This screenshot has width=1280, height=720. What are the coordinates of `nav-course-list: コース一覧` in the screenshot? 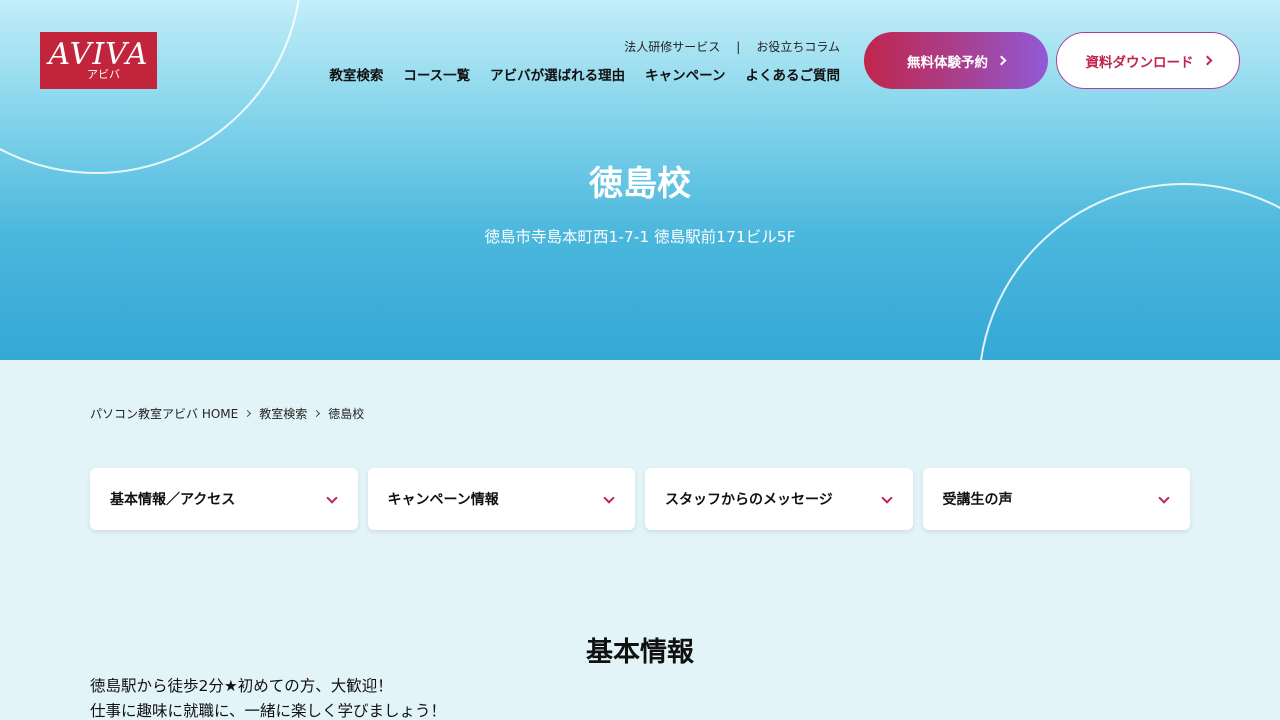 It's located at (436, 74).